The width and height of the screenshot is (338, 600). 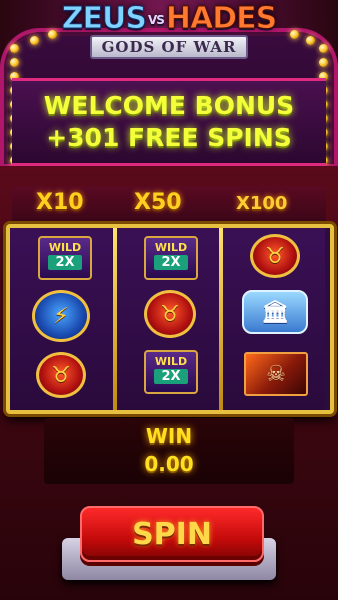 I want to click on logo-zeus: ZEUS, so click(x=104, y=18).